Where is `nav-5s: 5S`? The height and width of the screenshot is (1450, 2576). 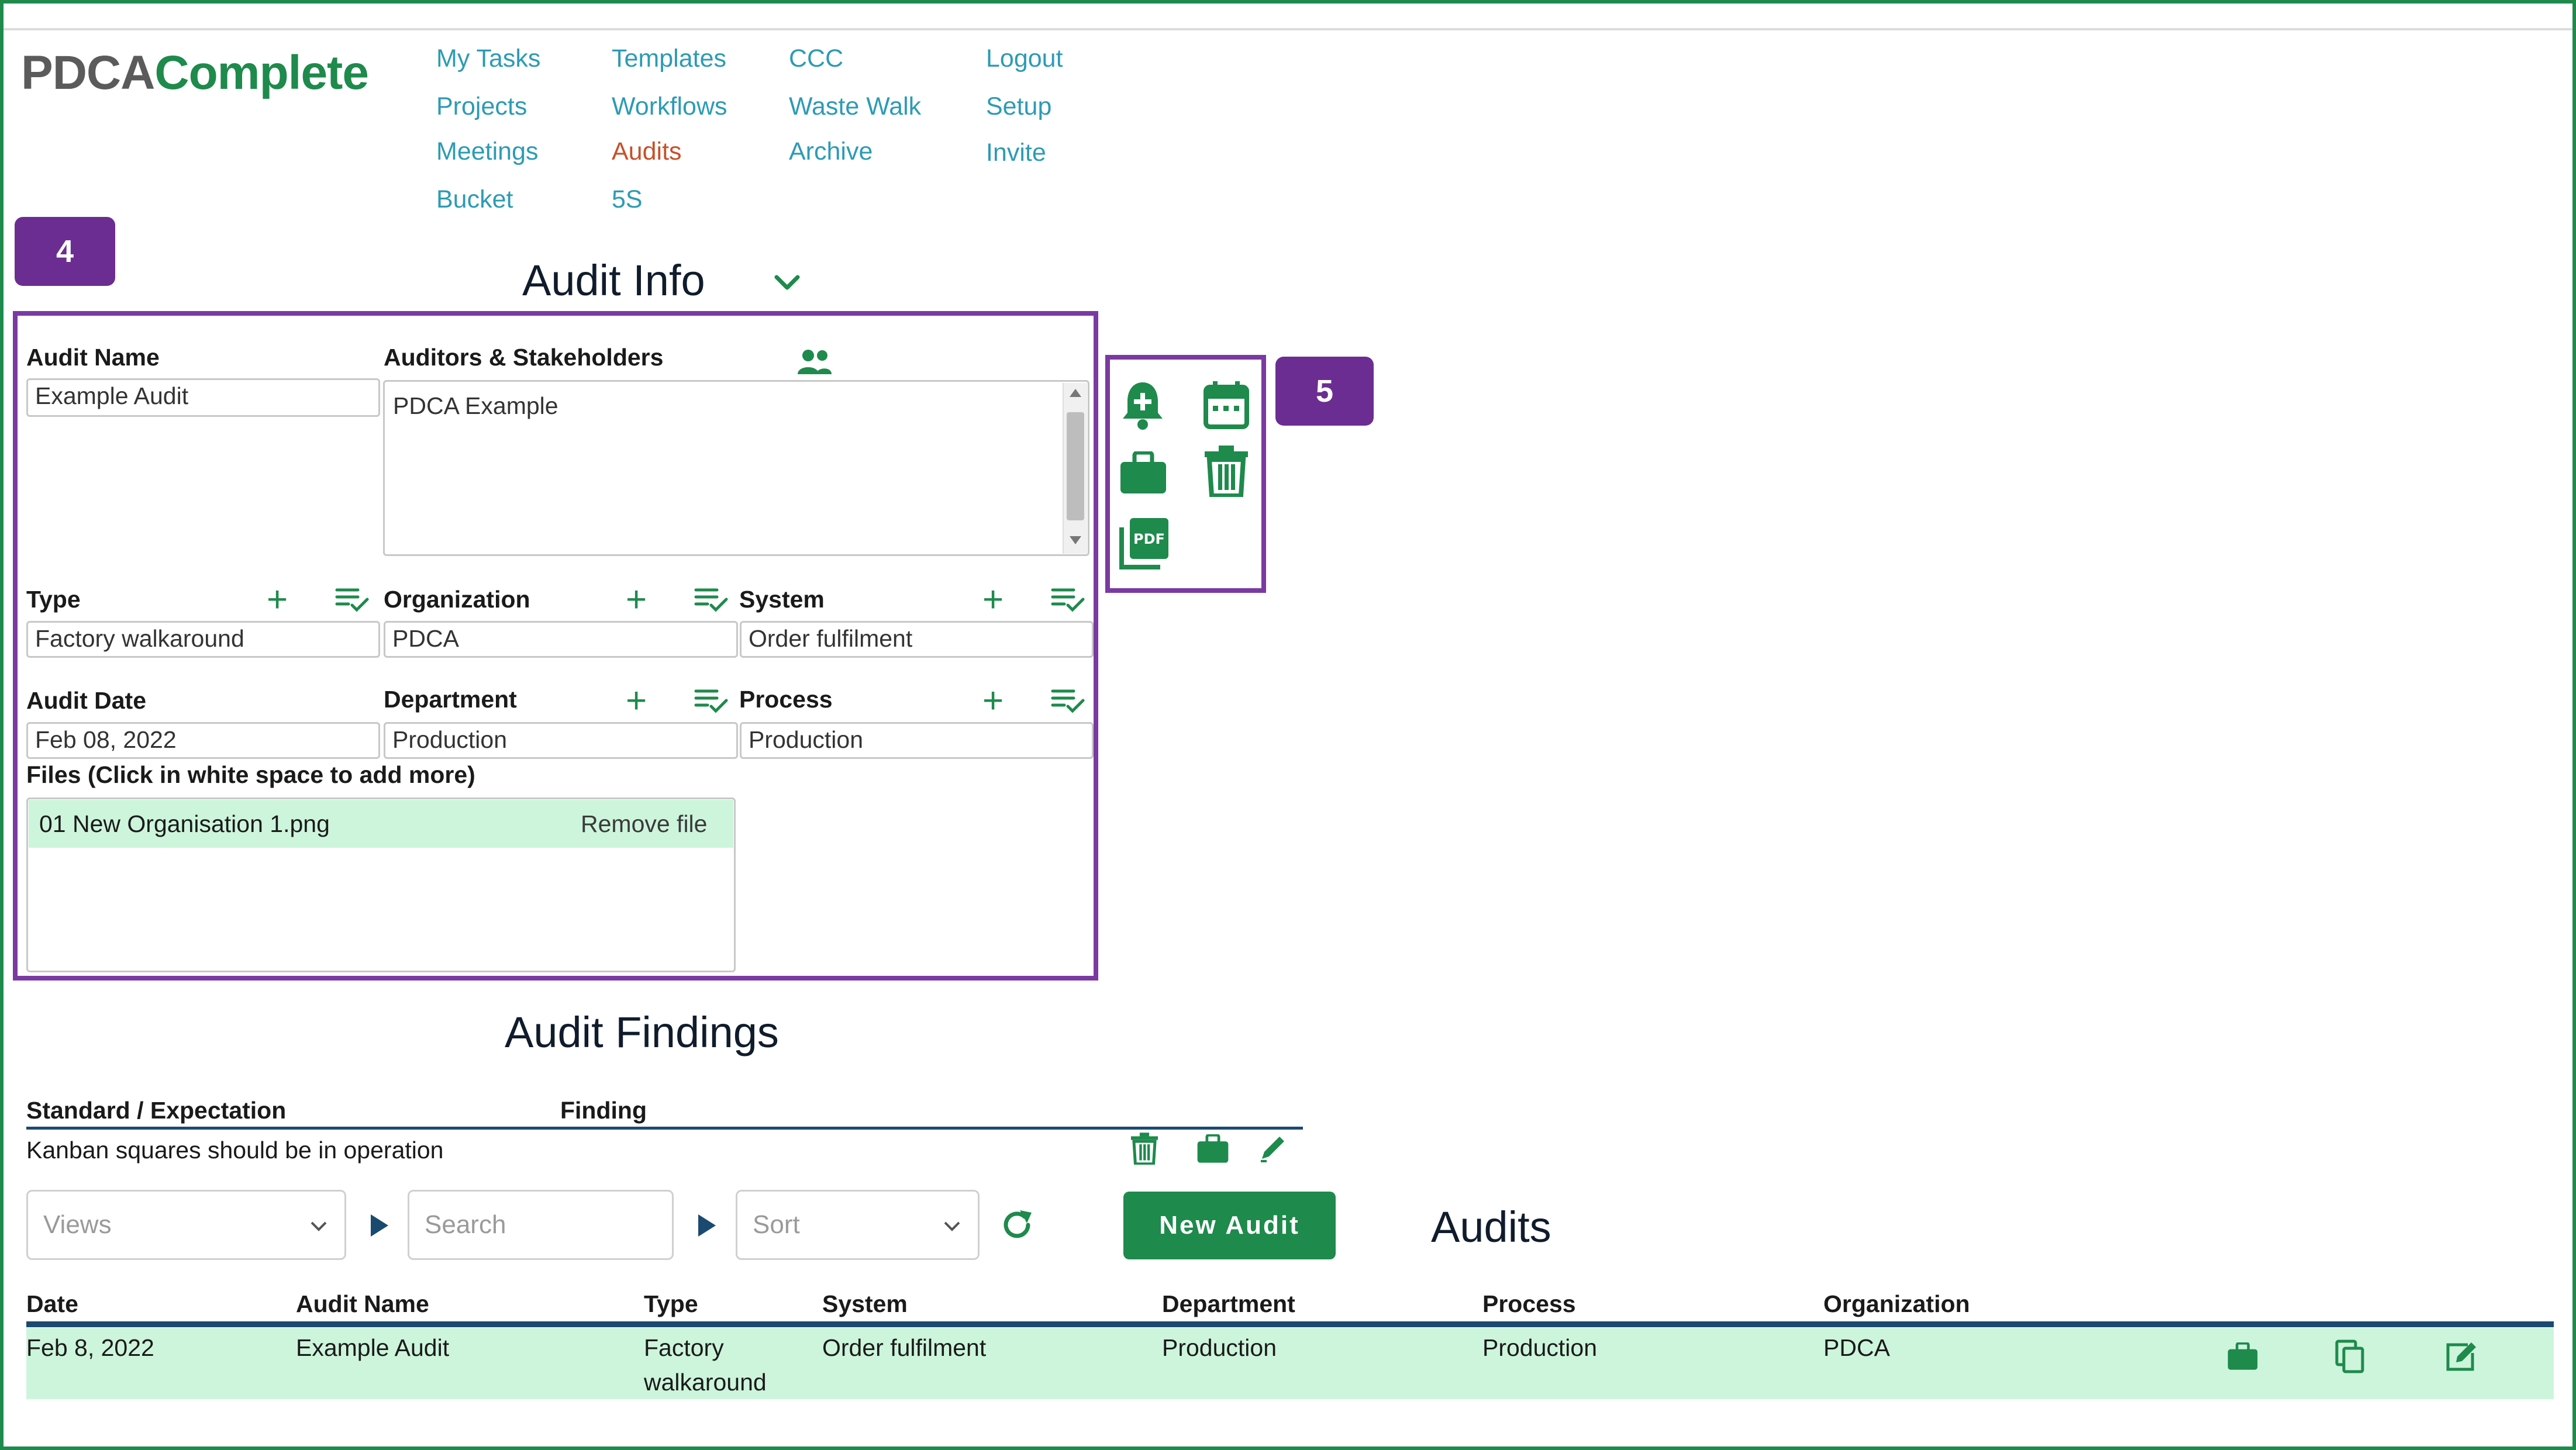
nav-5s: 5S is located at coordinates (628, 199).